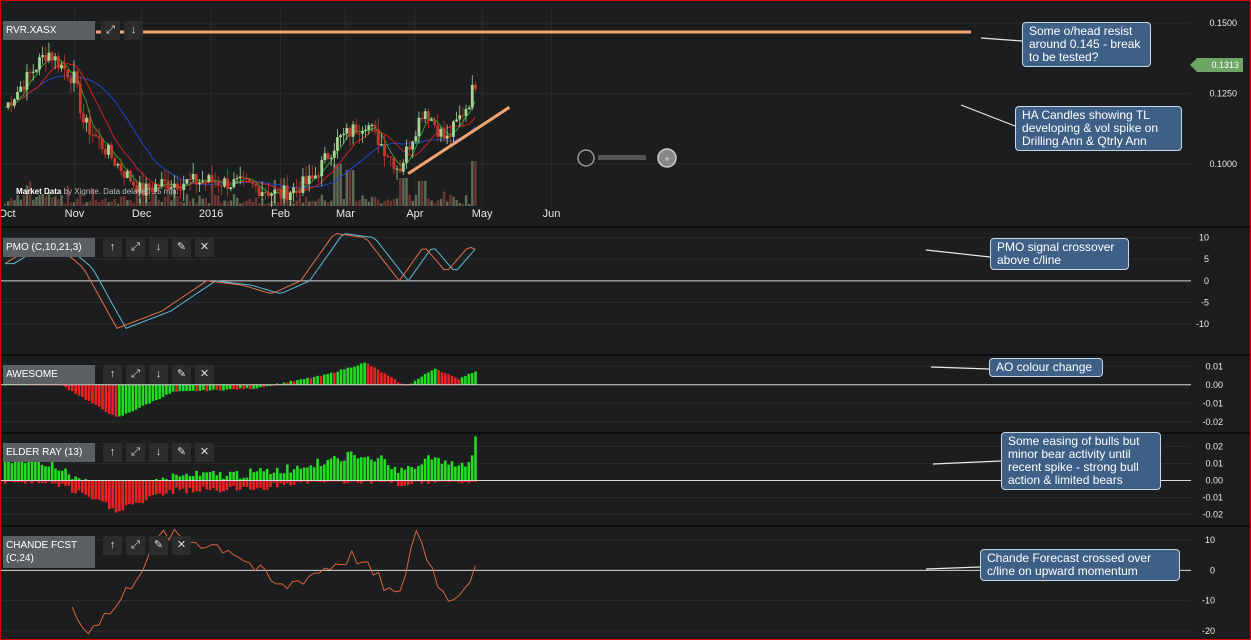 This screenshot has height=640, width=1251. Describe the element at coordinates (1204, 238) in the screenshot. I see `pmo-tick-label: 10` at that location.